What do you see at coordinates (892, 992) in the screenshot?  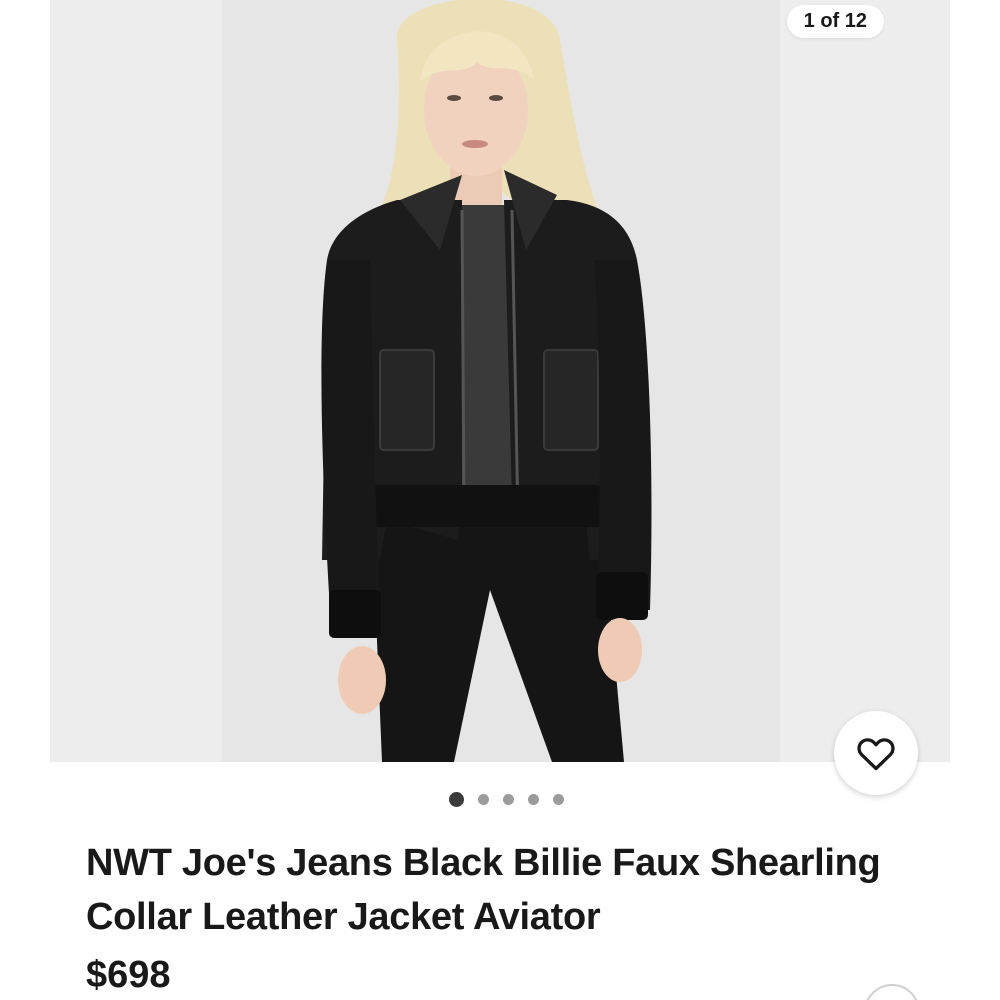 I see `partial-action-button` at bounding box center [892, 992].